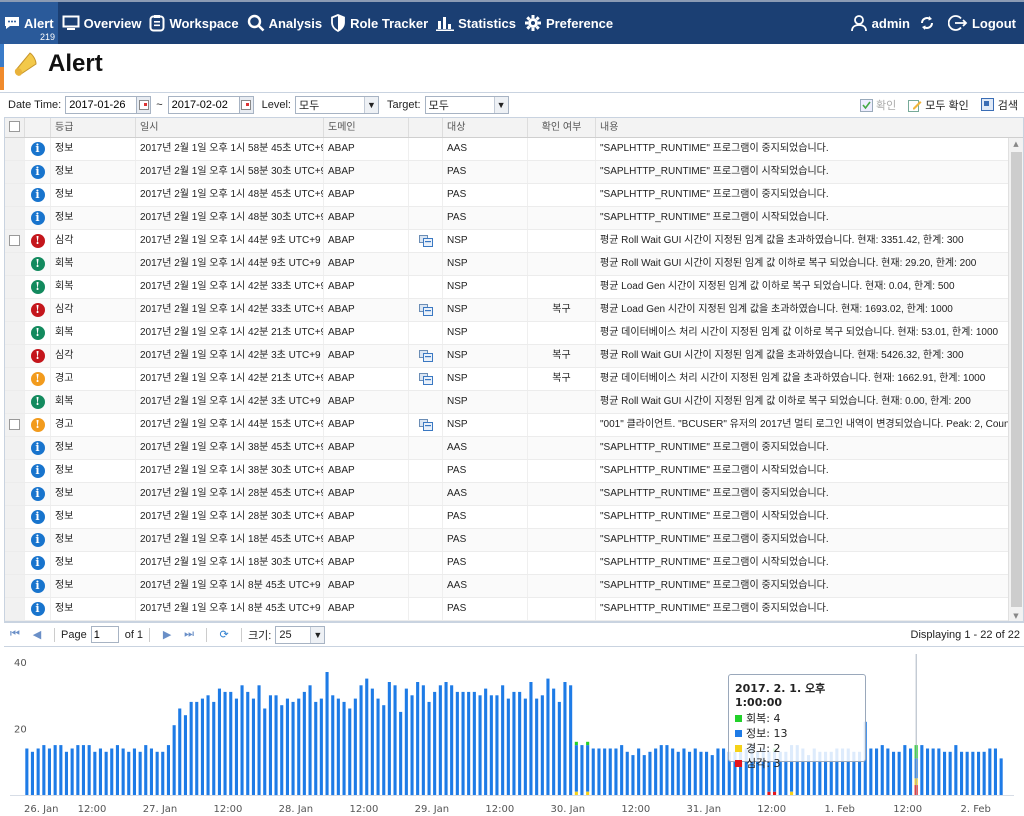 This screenshot has width=1024, height=816. I want to click on col-header-domain: 도메인, so click(366, 127).